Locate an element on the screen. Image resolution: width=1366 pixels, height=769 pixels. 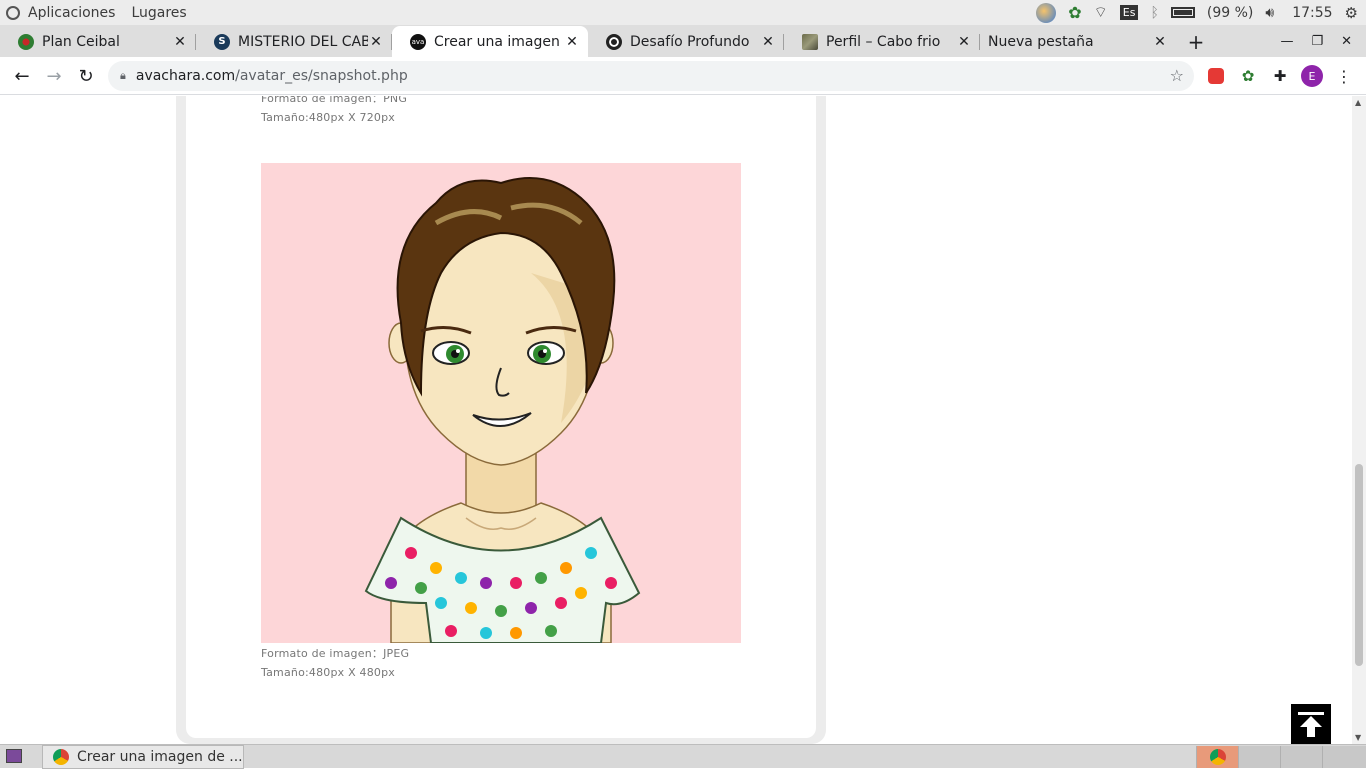
s-icon: S is located at coordinates (222, 41).